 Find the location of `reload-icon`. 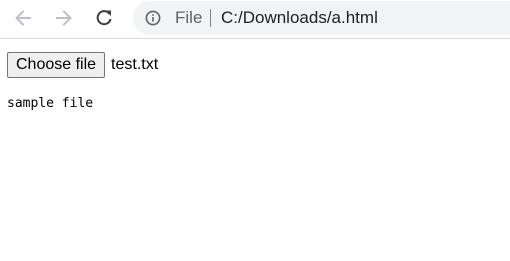

reload-icon is located at coordinates (104, 18).